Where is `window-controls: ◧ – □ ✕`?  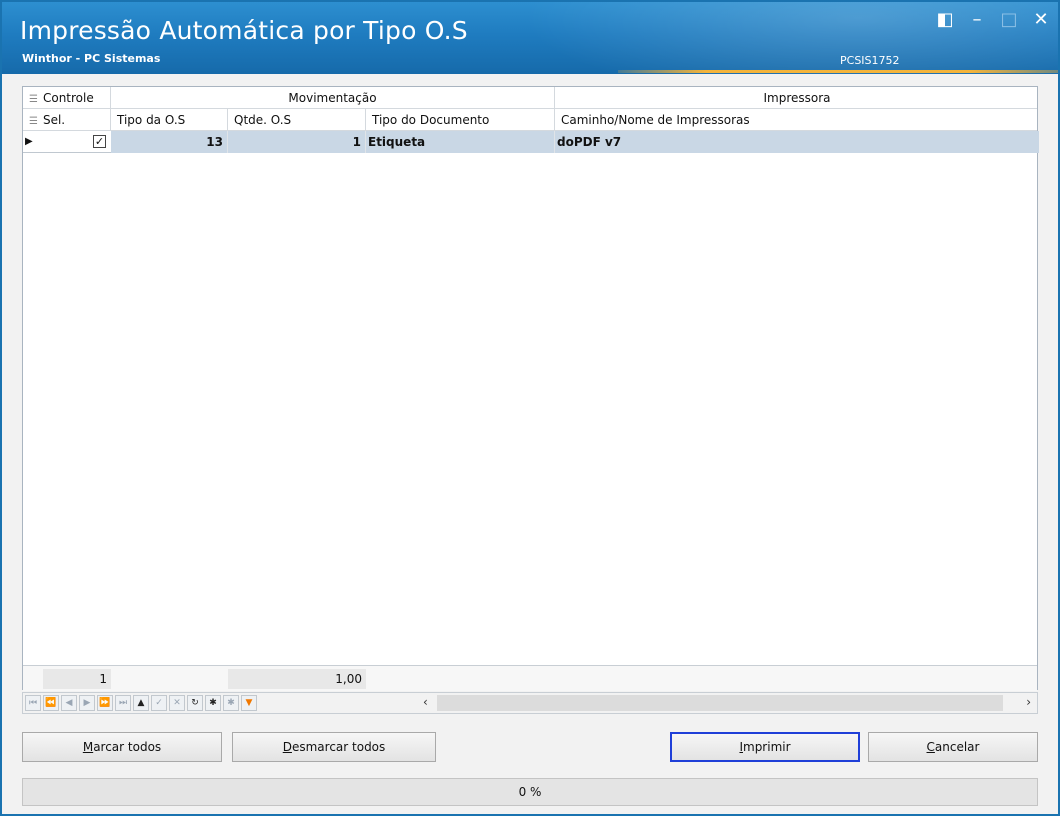
window-controls: ◧ – □ ✕ is located at coordinates (993, 20).